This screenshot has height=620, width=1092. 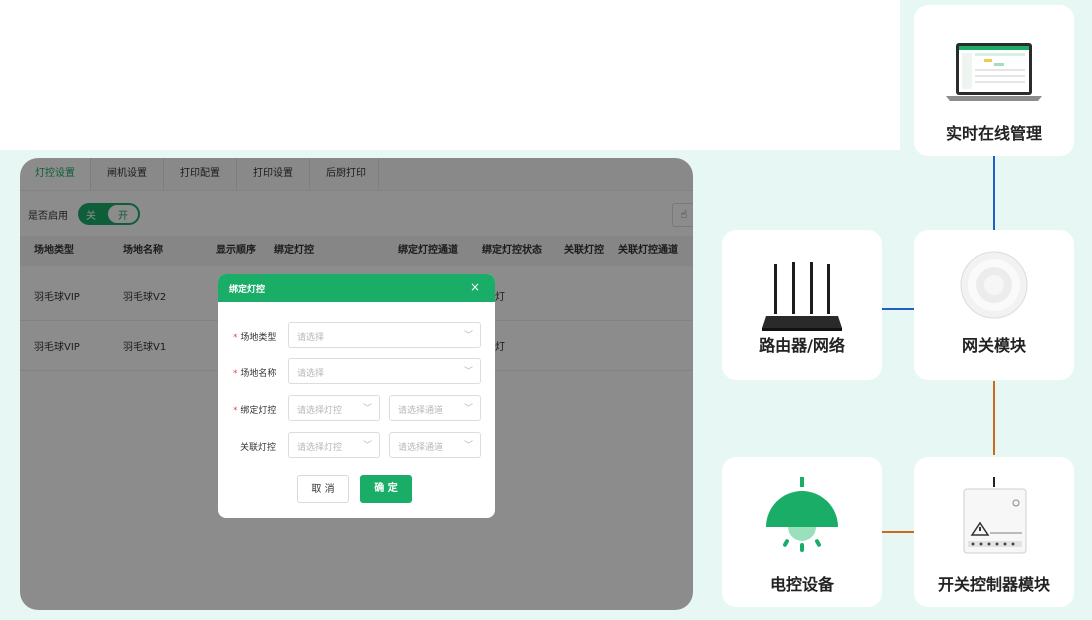 I want to click on card-label: 网关模块, so click(x=993, y=345).